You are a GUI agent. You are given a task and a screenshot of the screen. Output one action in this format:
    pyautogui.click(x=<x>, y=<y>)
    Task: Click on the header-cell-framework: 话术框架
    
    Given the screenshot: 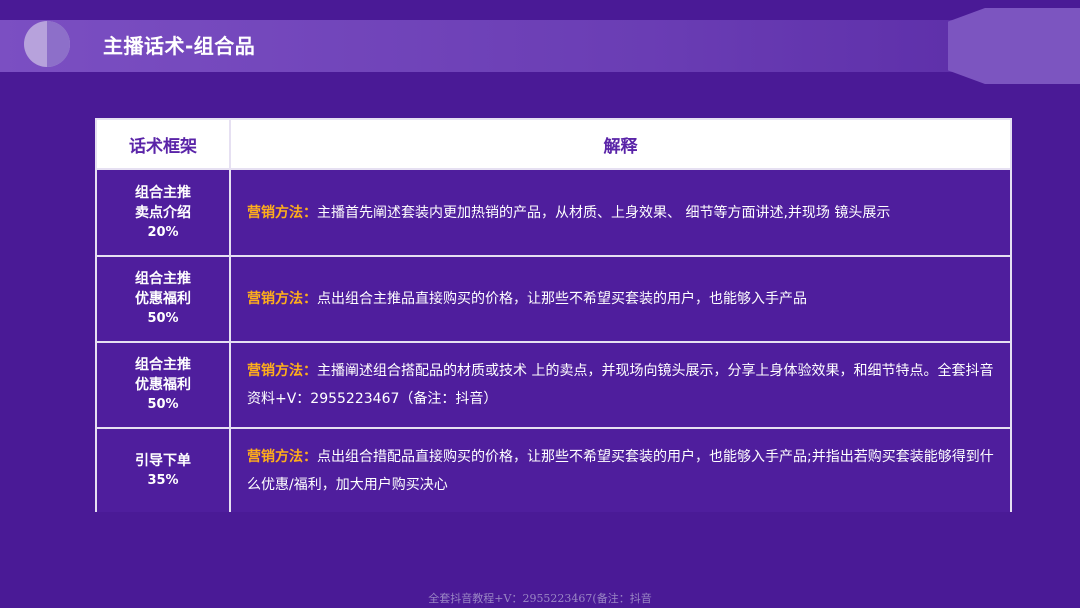 What is the action you would take?
    pyautogui.click(x=164, y=144)
    